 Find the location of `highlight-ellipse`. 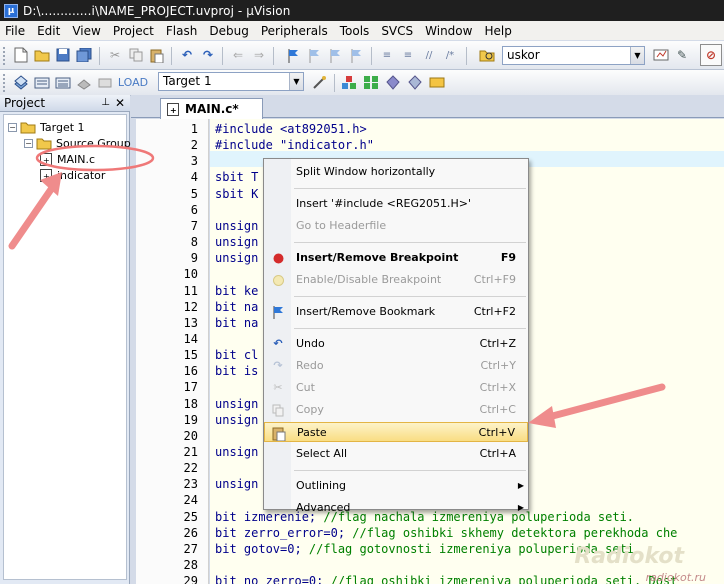

highlight-ellipse is located at coordinates (95, 158).